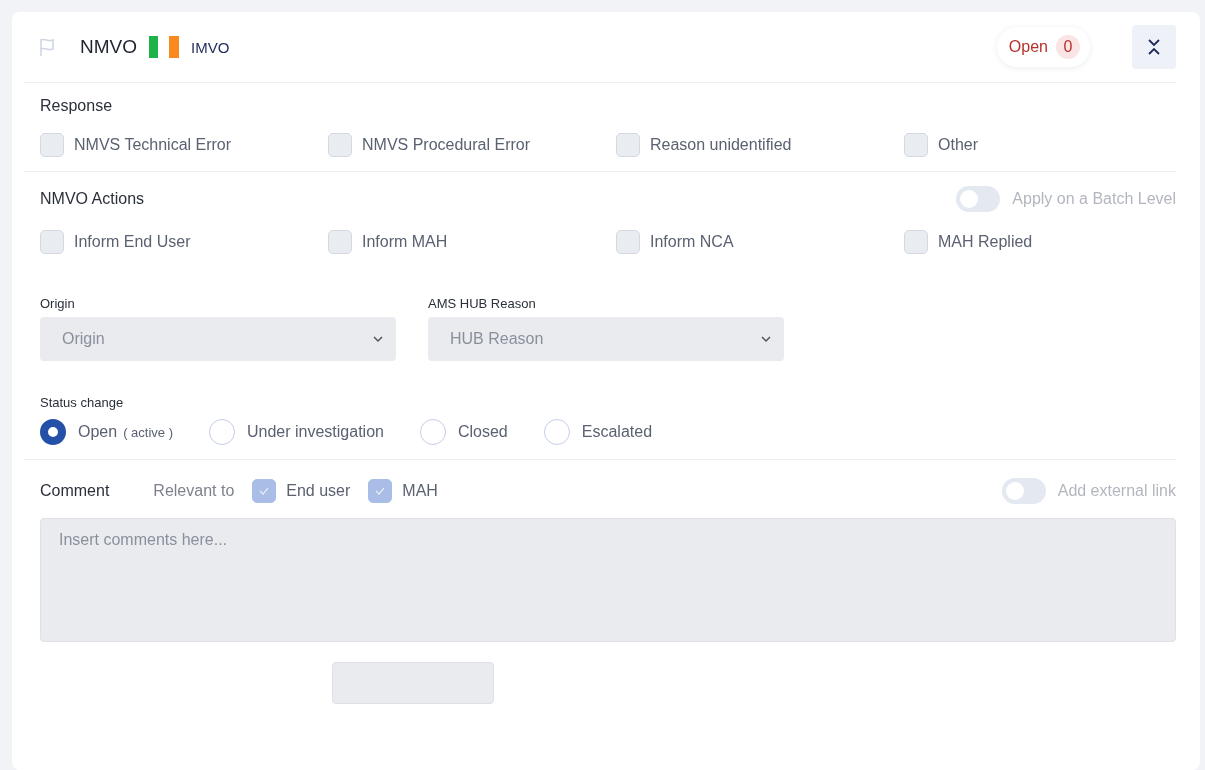 Image resolution: width=1205 pixels, height=770 pixels. Describe the element at coordinates (760, 242) in the screenshot. I see `checkbox-option: Inform NCA` at that location.